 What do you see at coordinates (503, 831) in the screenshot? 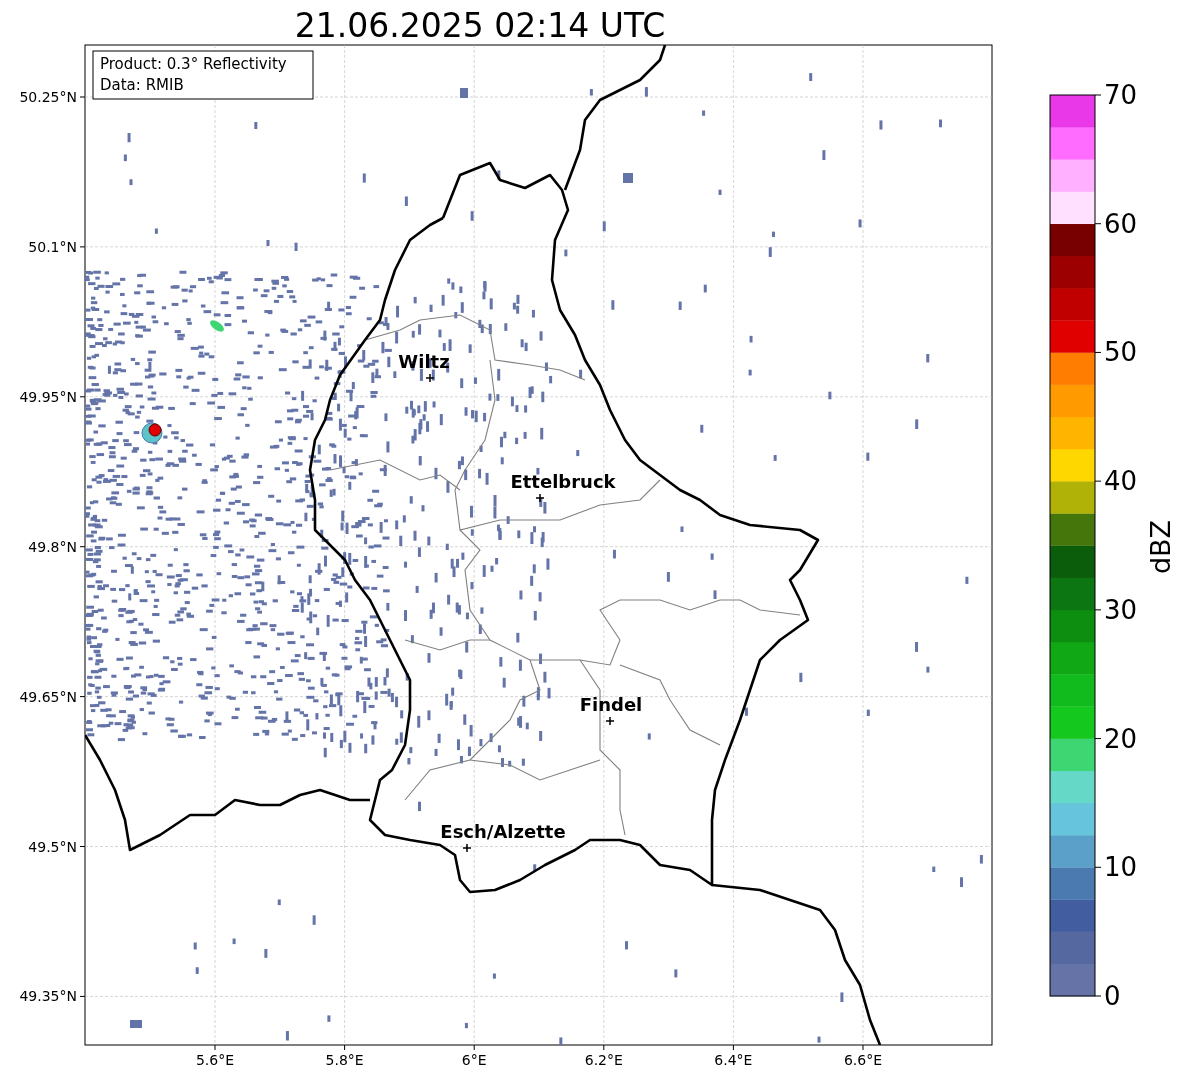
I see `city-label: Esch/Alzette` at bounding box center [503, 831].